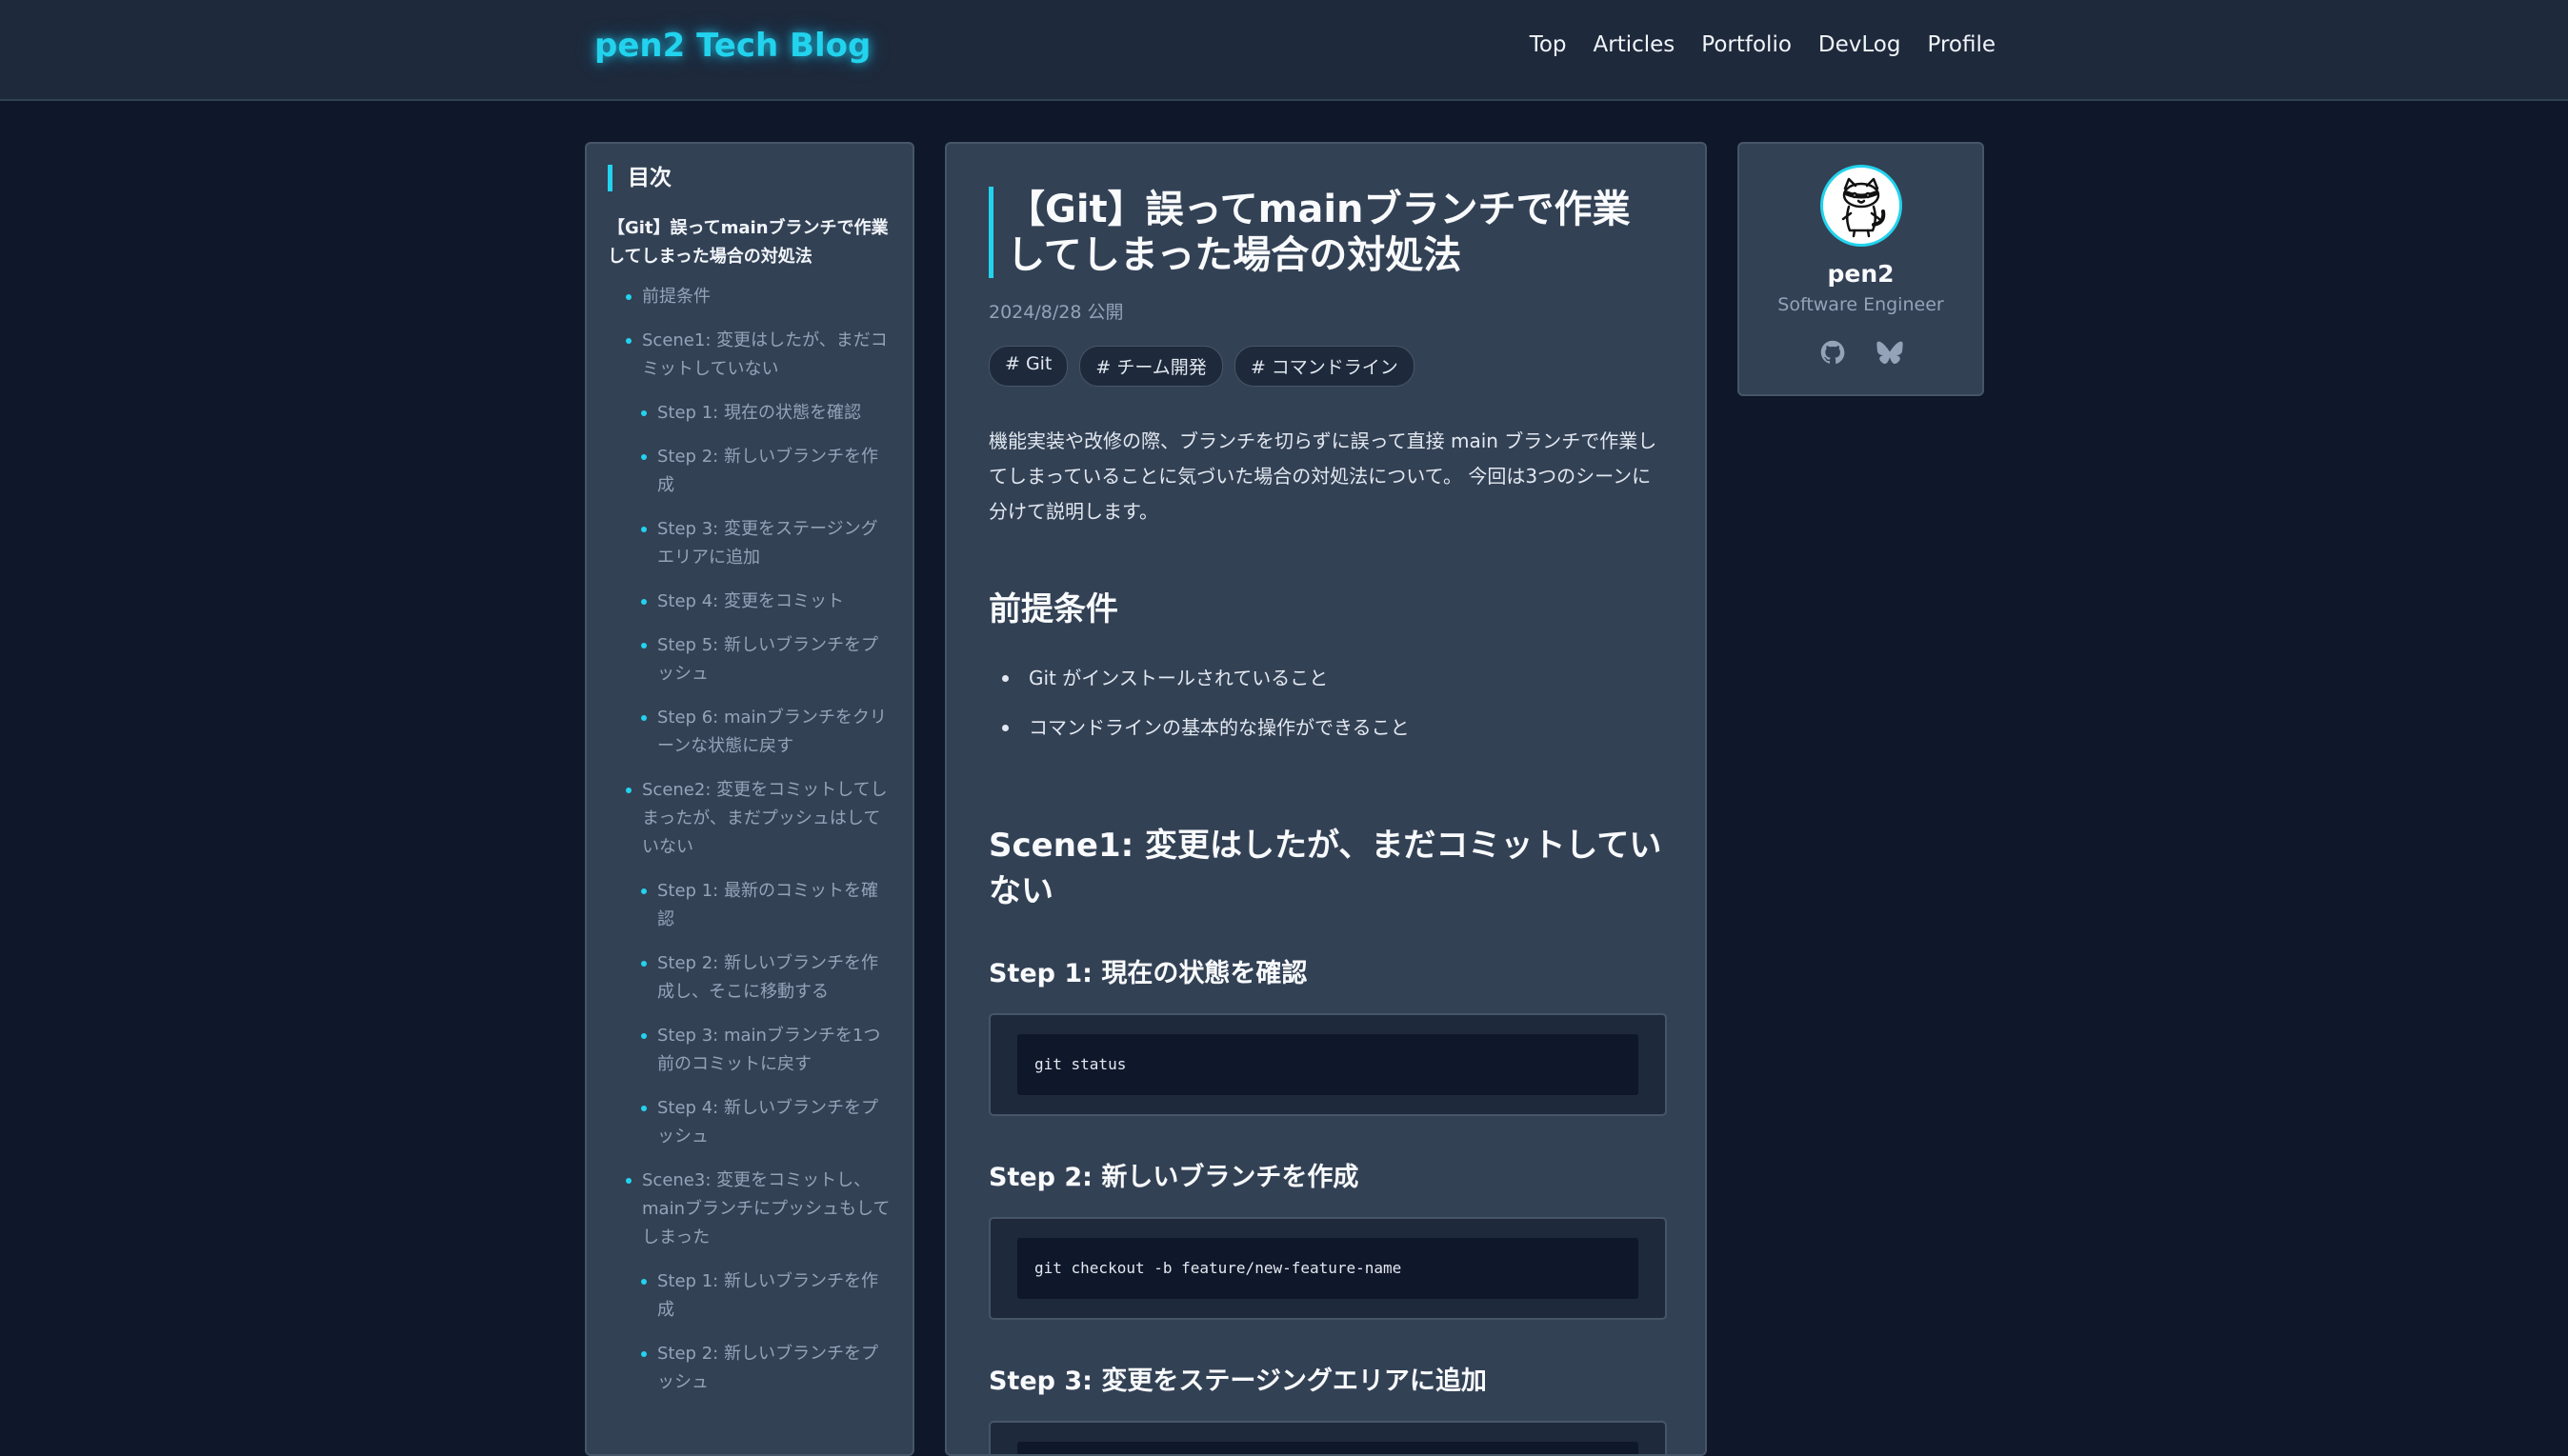 This screenshot has width=2568, height=1456. Describe the element at coordinates (750, 1209) in the screenshot. I see `toc-link-scene3: Scene3: 変更をコミットし、mainブランチにプッシュもしてしまった` at that location.